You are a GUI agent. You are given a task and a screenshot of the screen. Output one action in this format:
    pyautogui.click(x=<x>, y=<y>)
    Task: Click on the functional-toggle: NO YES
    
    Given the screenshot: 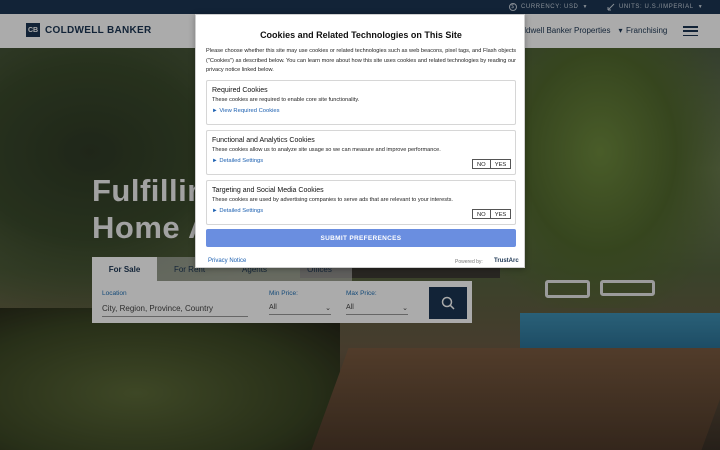 What is the action you would take?
    pyautogui.click(x=492, y=164)
    